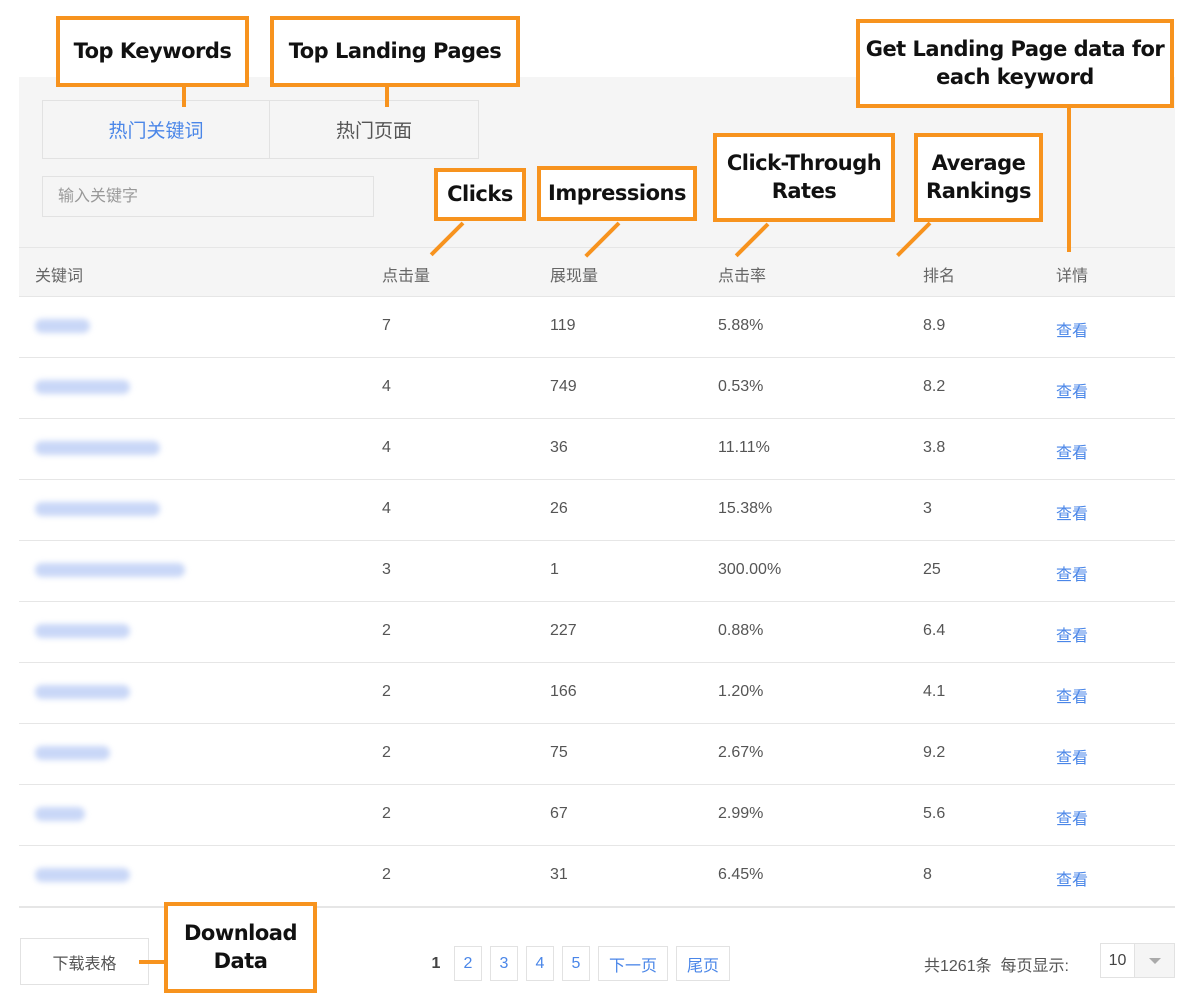  I want to click on table-row: 2 75 2.67% 9.2 查看, so click(597, 754).